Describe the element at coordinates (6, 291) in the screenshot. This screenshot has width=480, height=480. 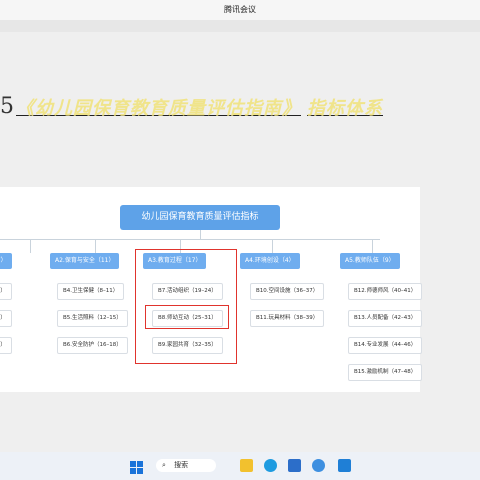
I see `item-b1: B1.党建工作（1–3）` at that location.